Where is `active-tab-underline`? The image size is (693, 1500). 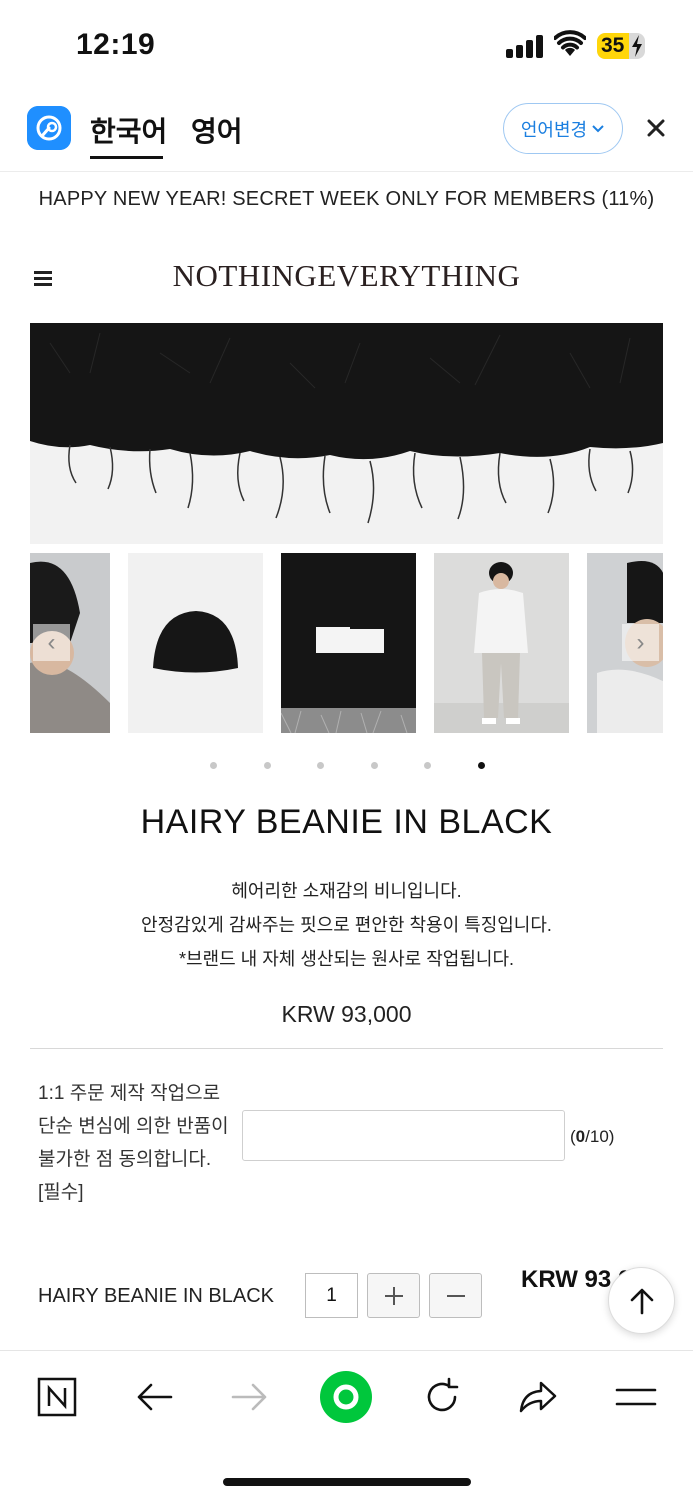
active-tab-underline is located at coordinates (126, 157).